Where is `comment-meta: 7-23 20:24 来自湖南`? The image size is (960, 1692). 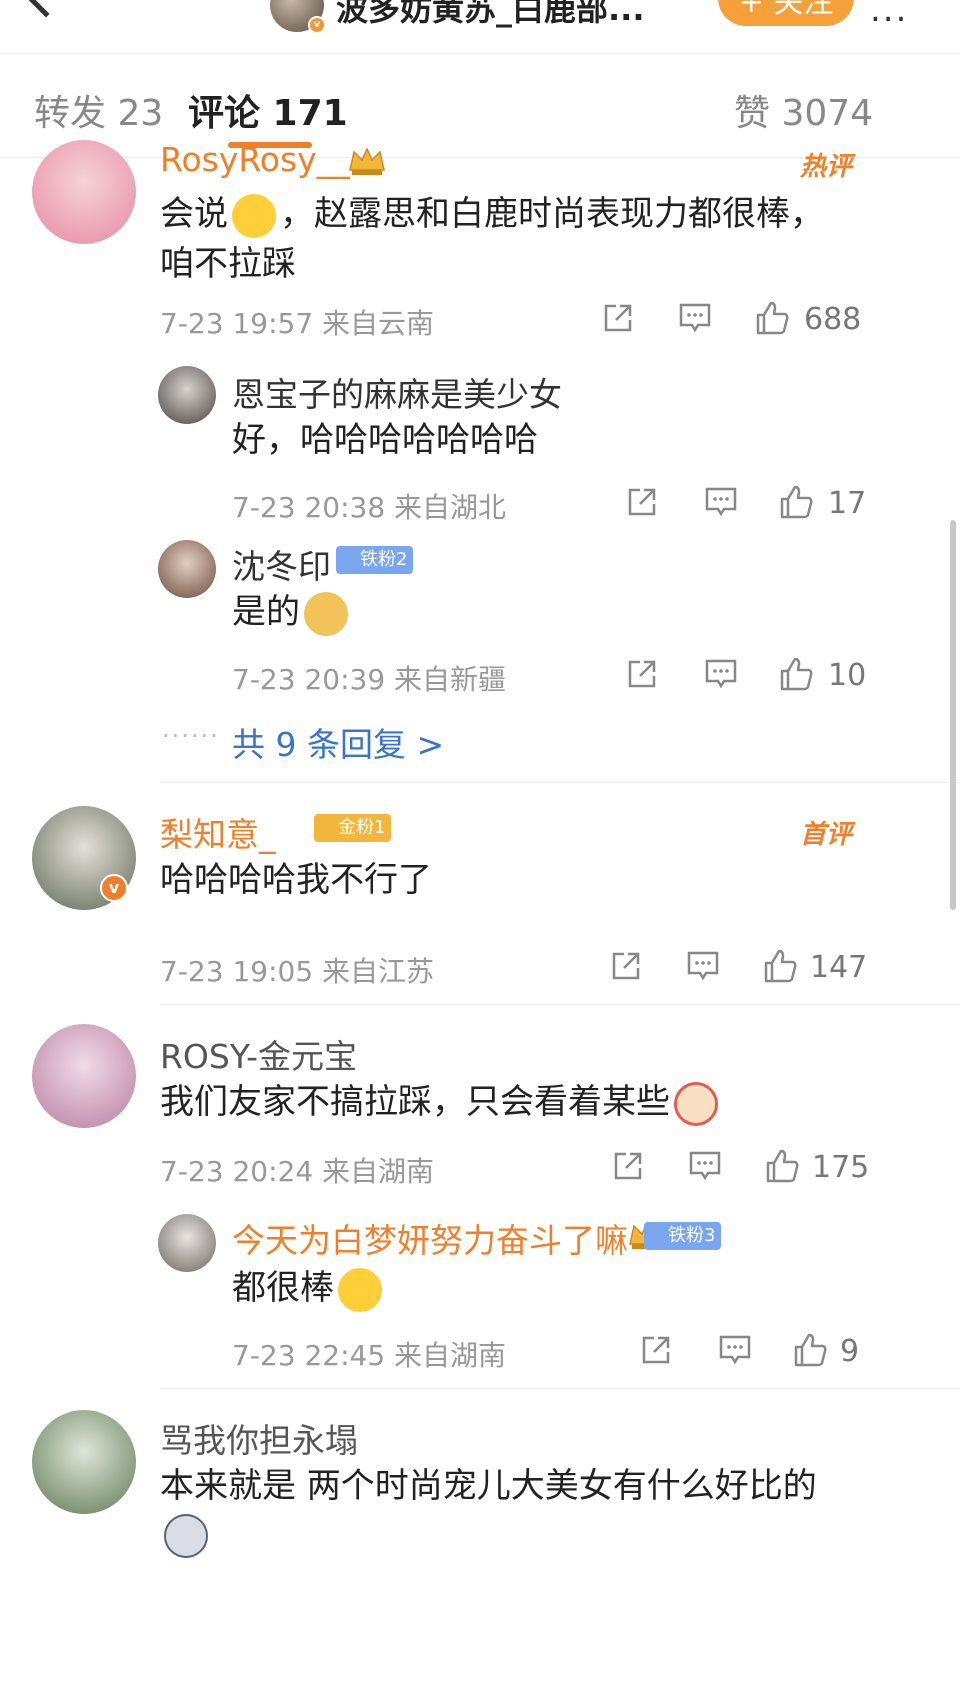
comment-meta: 7-23 20:24 来自湖南 is located at coordinates (297, 1171).